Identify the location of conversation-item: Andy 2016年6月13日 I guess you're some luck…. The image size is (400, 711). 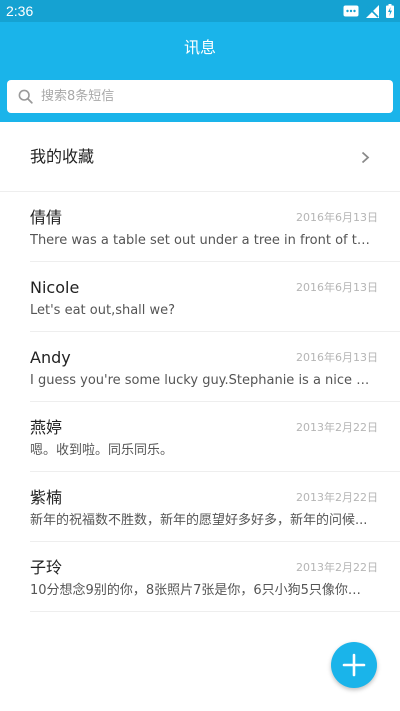
(200, 367).